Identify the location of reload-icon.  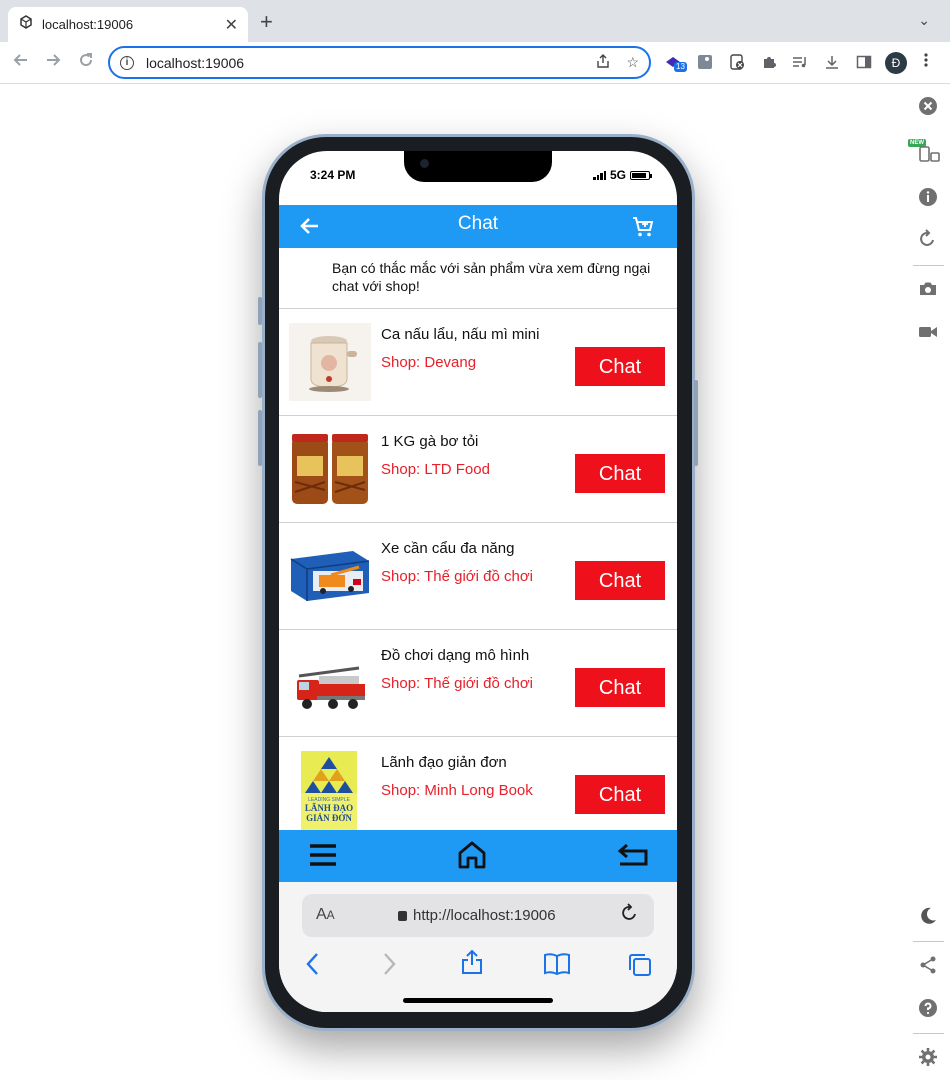
(86, 62).